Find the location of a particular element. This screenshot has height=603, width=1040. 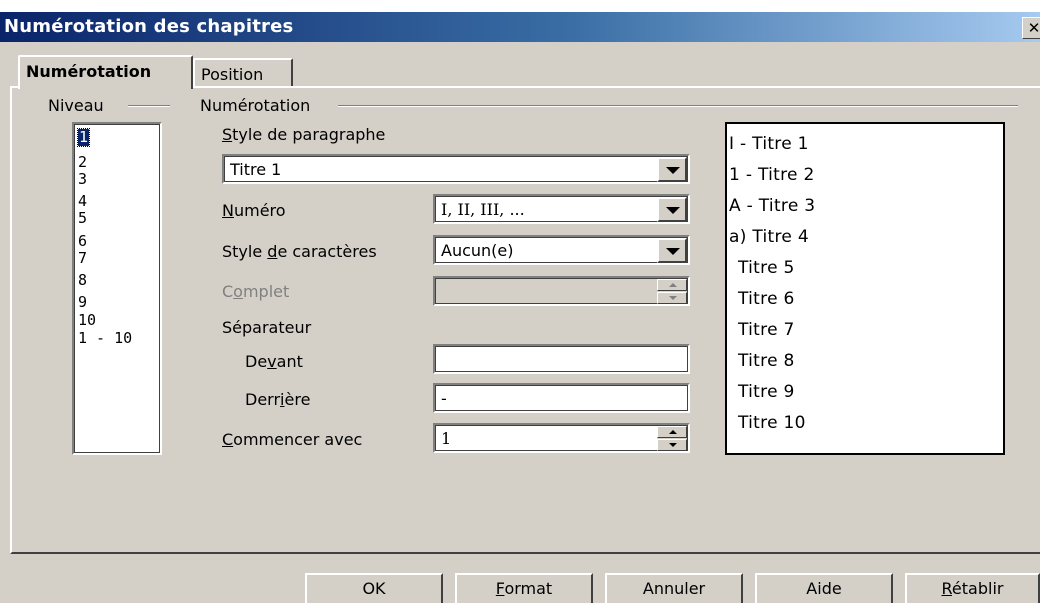

preview-line: a) Titre 4 is located at coordinates (769, 237).